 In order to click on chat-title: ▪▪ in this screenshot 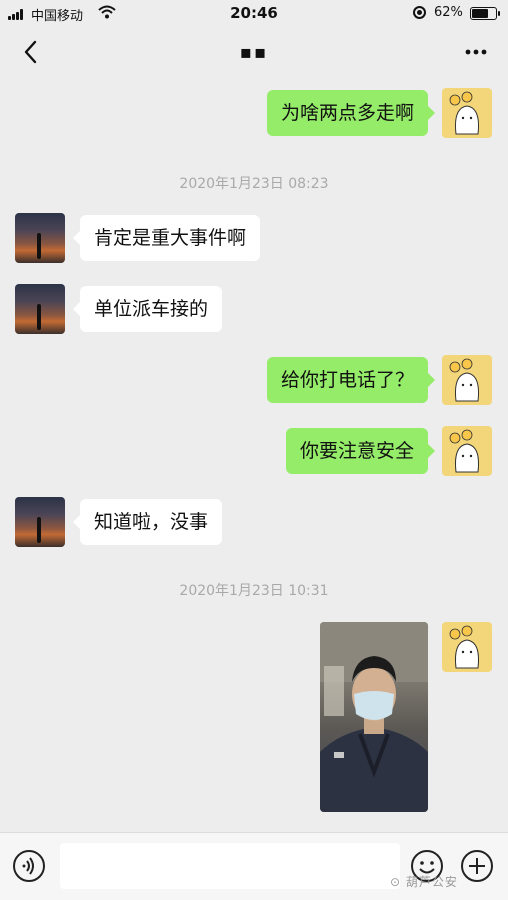, I will do `click(254, 52)`.